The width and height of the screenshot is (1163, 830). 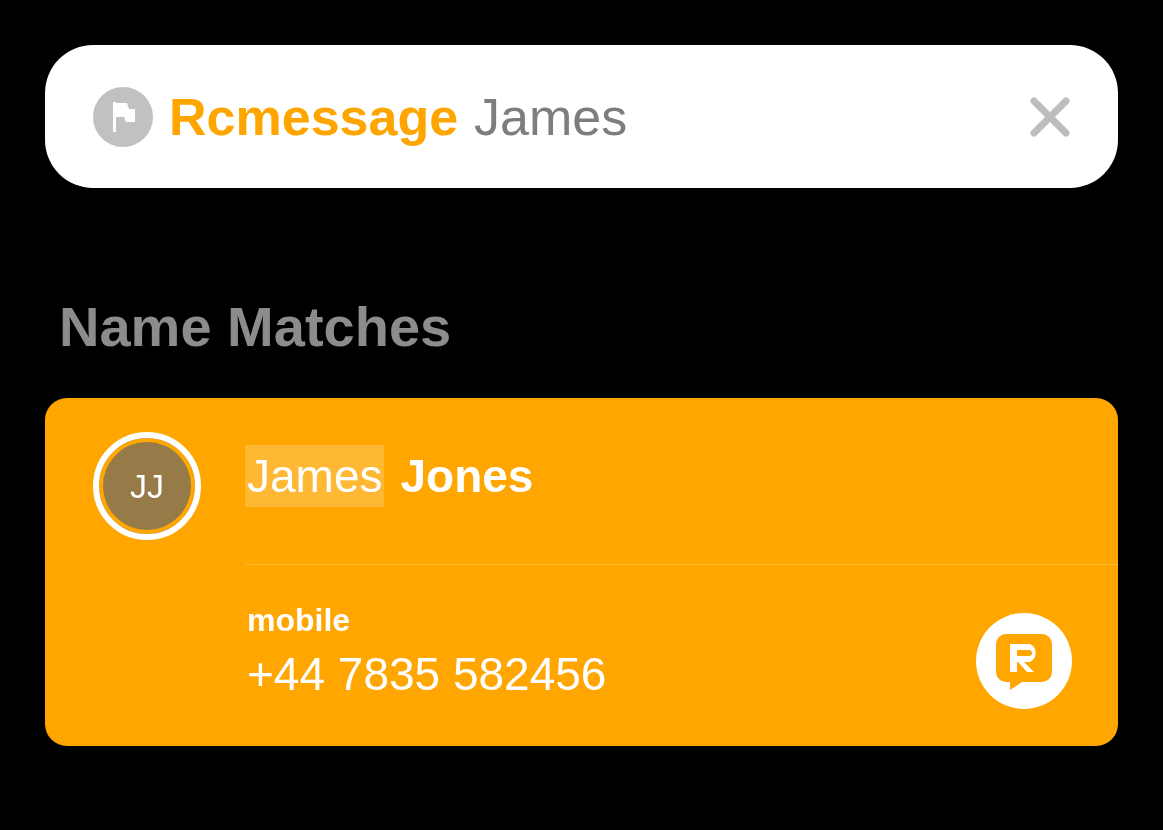 I want to click on close-icon, so click(x=1050, y=116).